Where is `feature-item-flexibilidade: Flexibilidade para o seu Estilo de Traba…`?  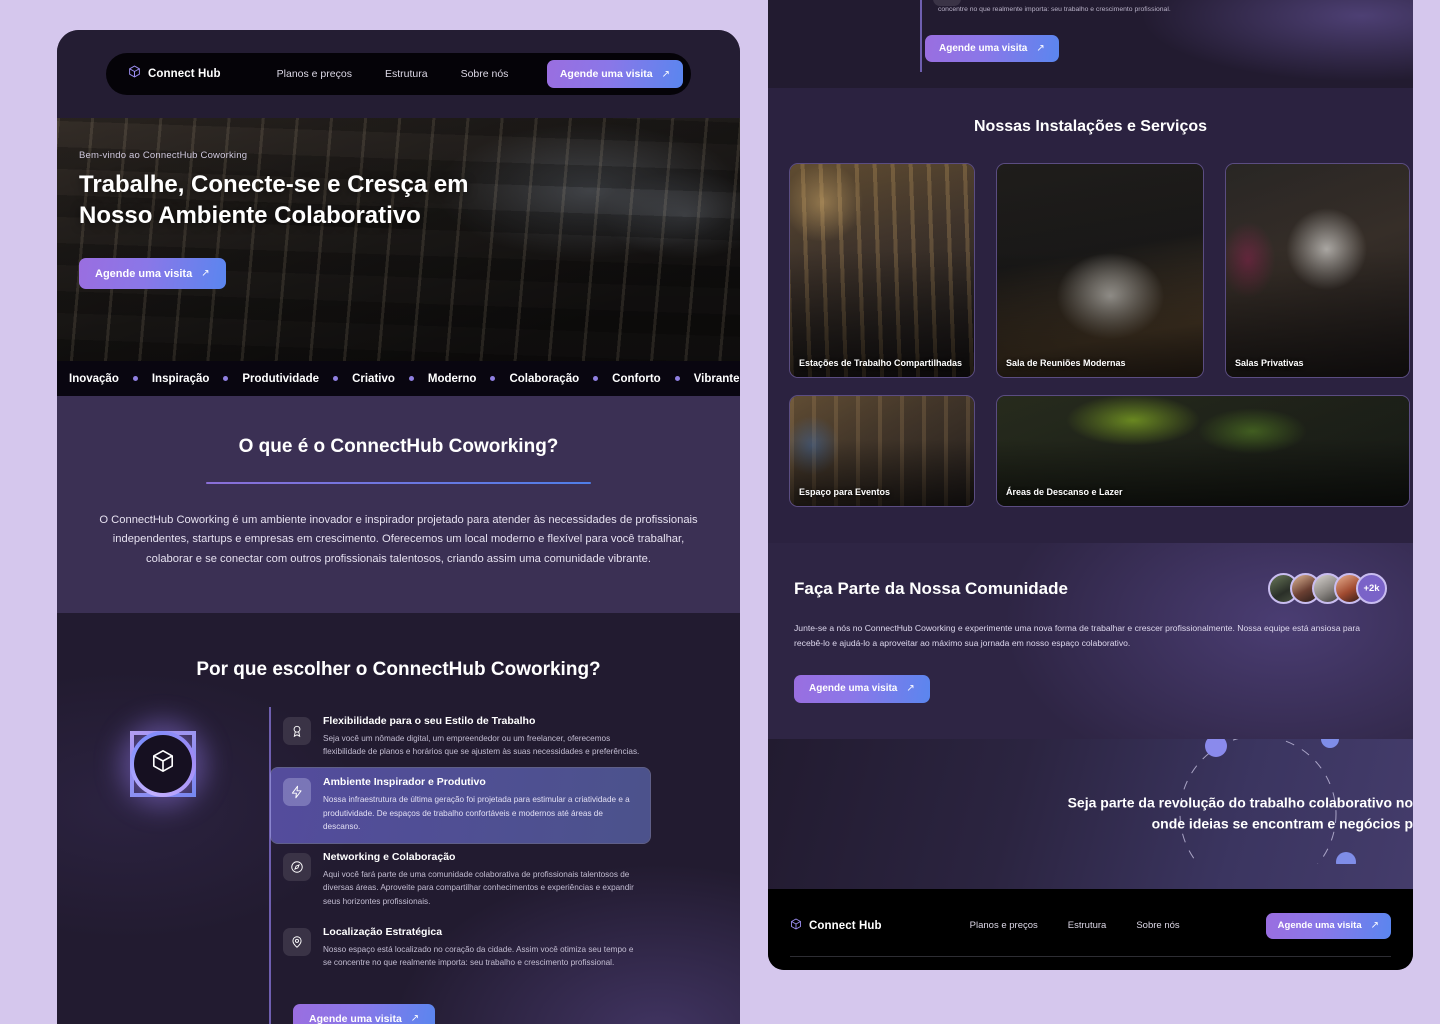
feature-item-flexibilidade: Flexibilidade para o seu Estilo de Traba… is located at coordinates (460, 738).